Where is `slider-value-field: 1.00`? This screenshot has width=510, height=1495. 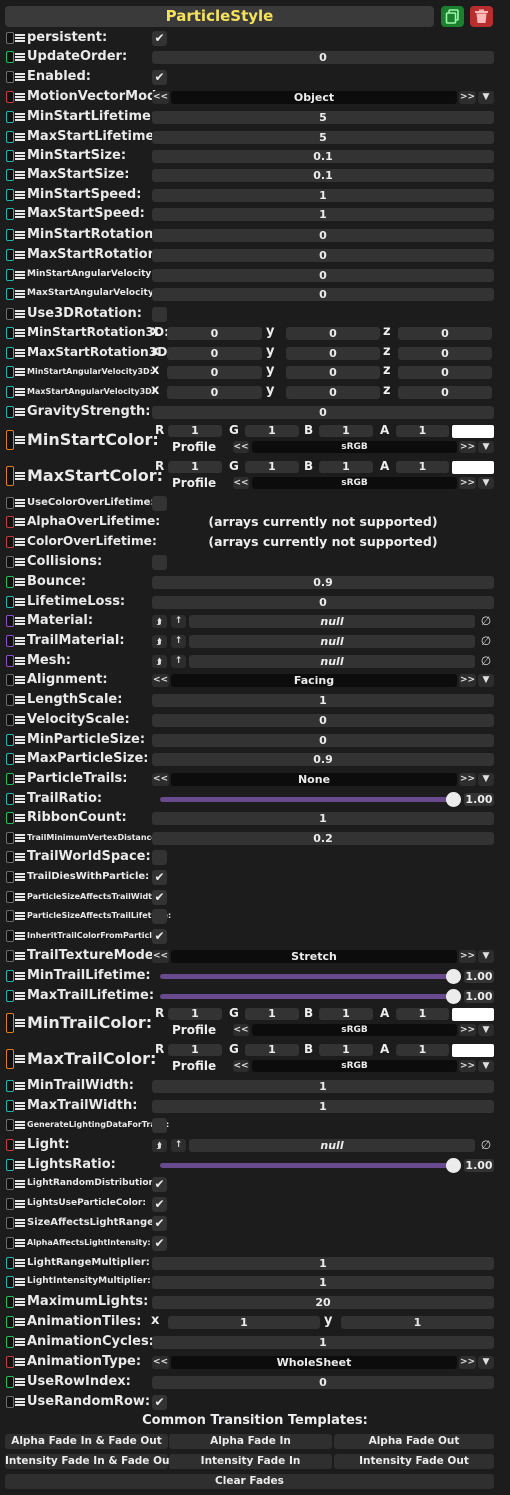 slider-value-field: 1.00 is located at coordinates (479, 996).